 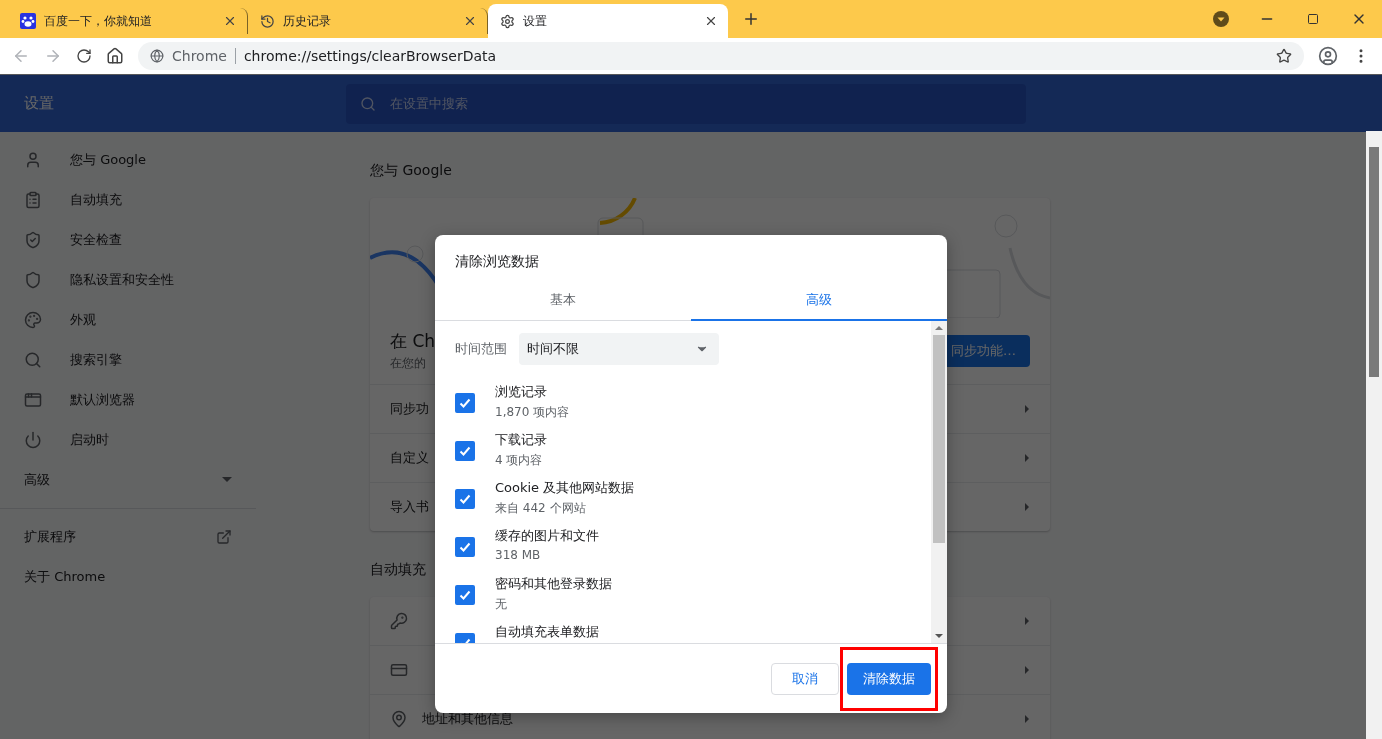 I want to click on sidebar-item: 关于 Chrome, so click(x=128, y=577).